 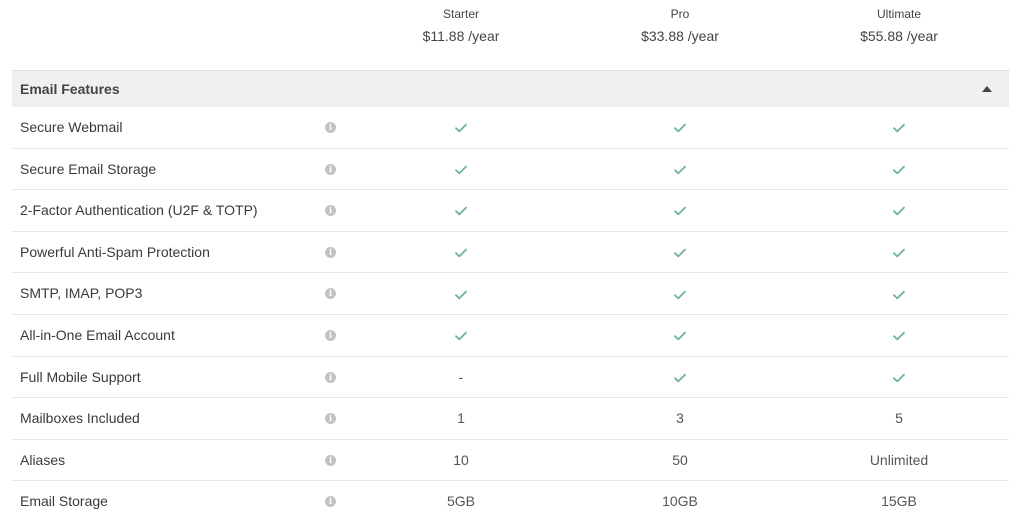 What do you see at coordinates (115, 251) in the screenshot?
I see `feature-name: Powerful Anti-Spam Protection` at bounding box center [115, 251].